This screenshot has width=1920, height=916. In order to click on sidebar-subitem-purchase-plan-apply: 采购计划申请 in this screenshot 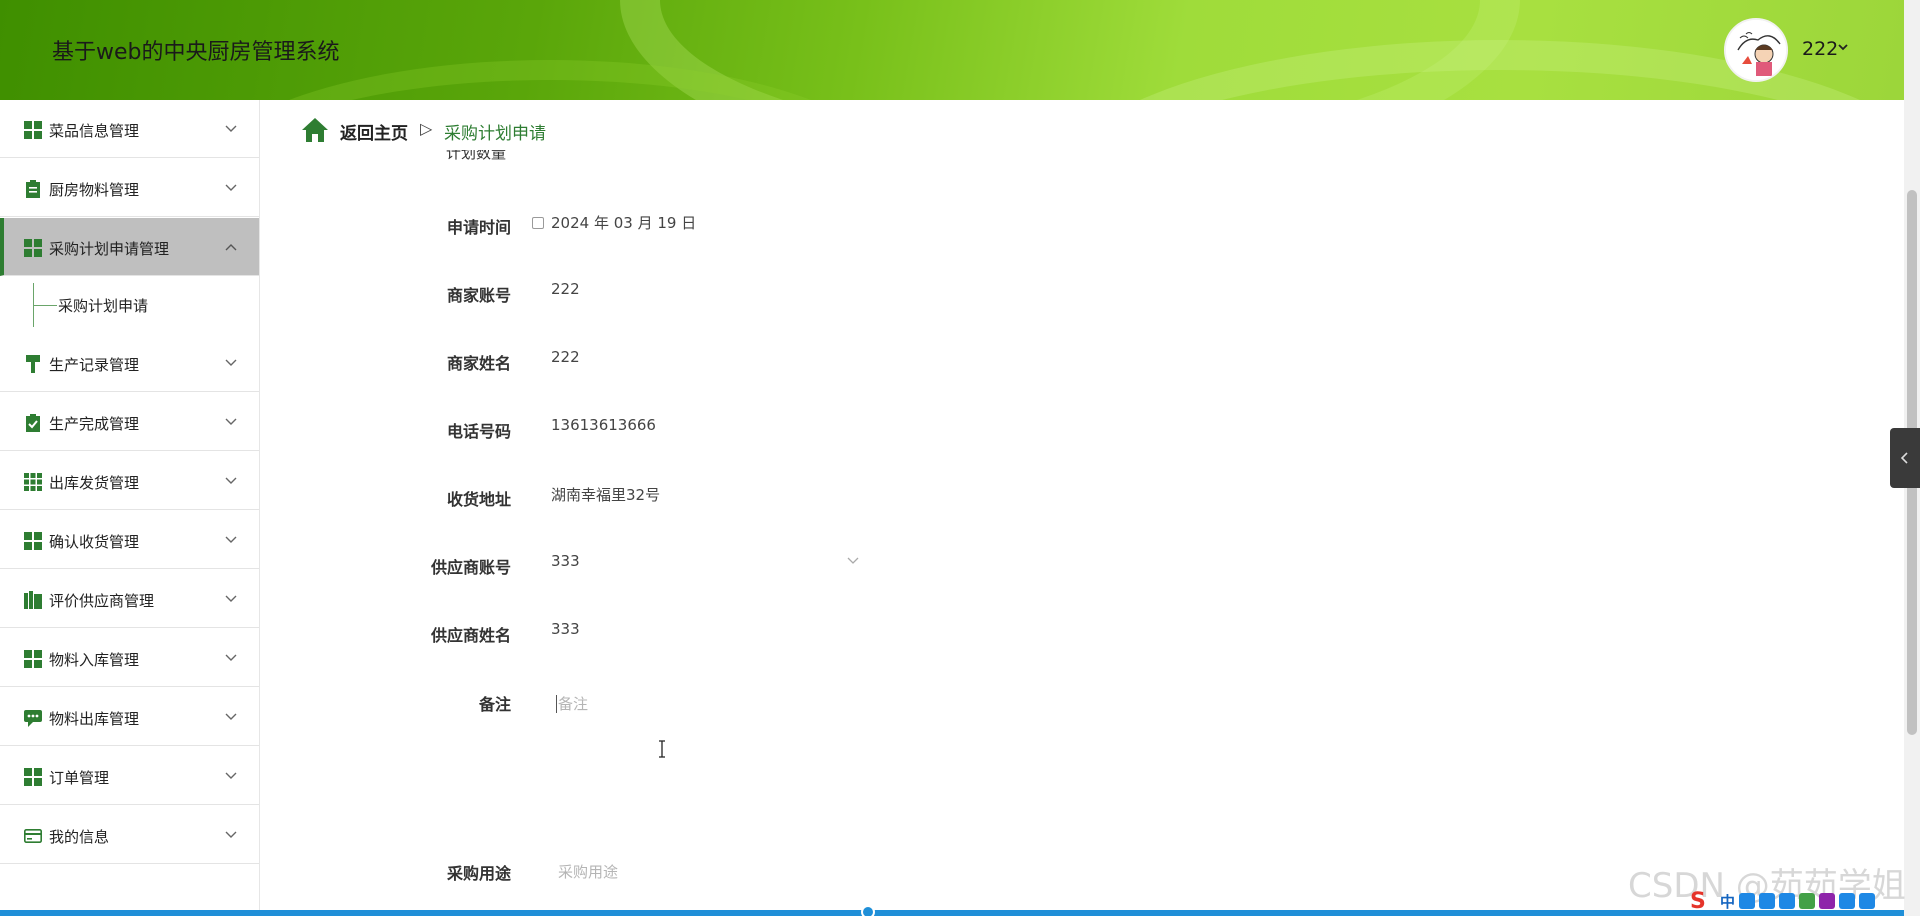, I will do `click(129, 305)`.